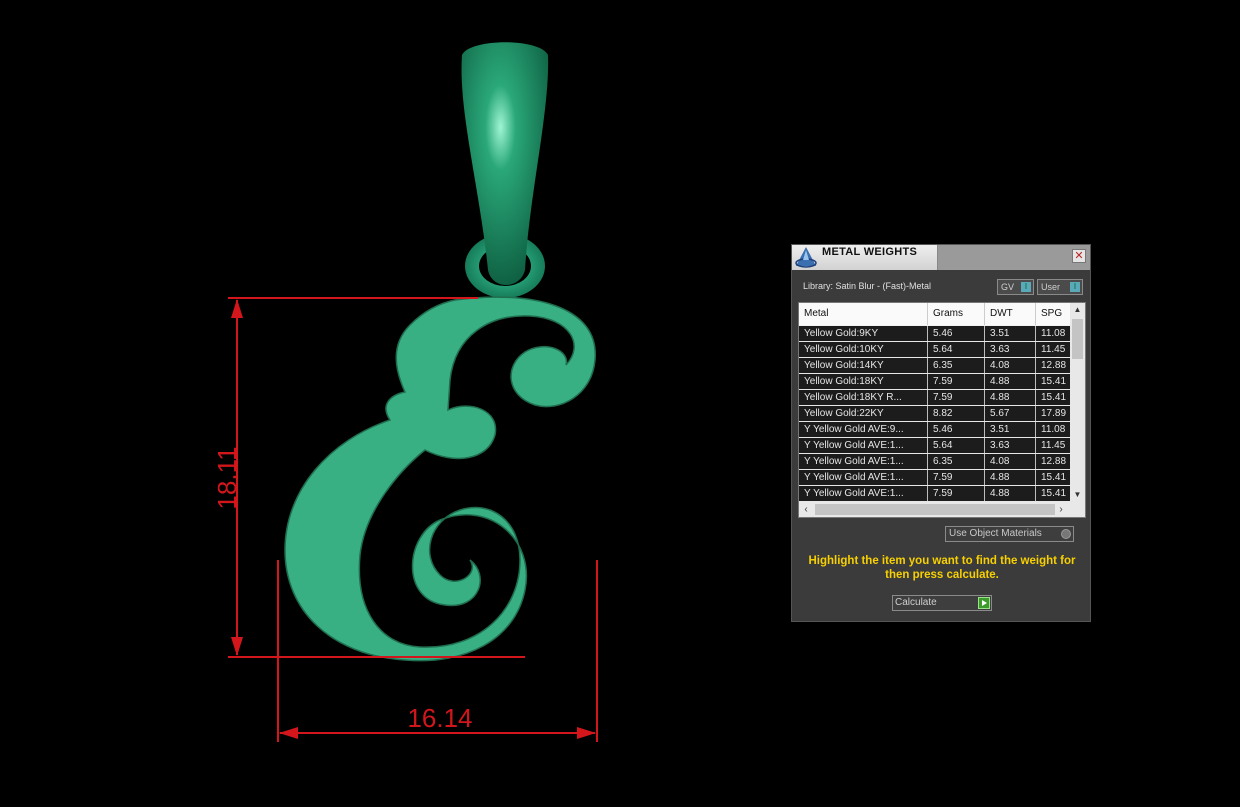 This screenshot has width=1240, height=807. Describe the element at coordinates (1026, 287) in the screenshot. I see `gv-toggle-switch: I` at that location.